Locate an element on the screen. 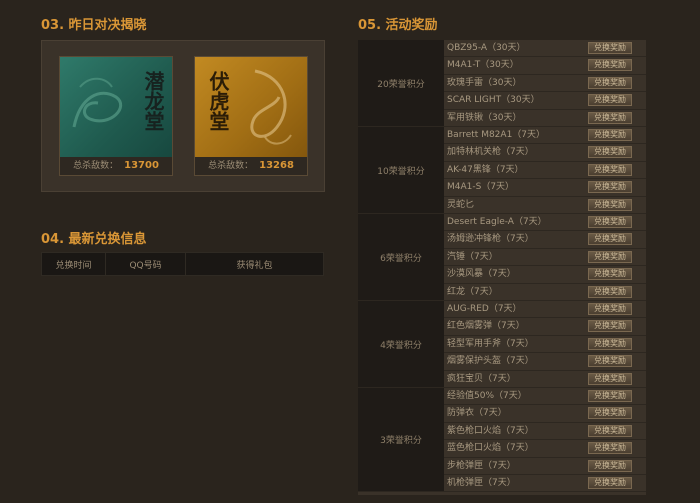 This screenshot has width=700, height=503. reward-row: 玫瑰手雷（30天） 兑换奖励 is located at coordinates (545, 84).